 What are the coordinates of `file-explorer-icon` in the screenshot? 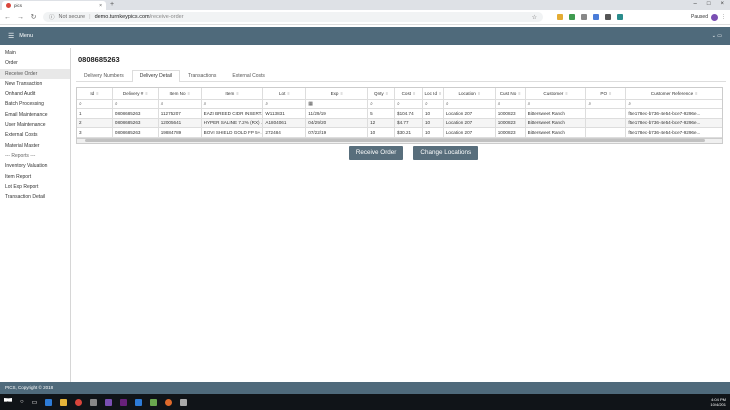 It's located at (64, 402).